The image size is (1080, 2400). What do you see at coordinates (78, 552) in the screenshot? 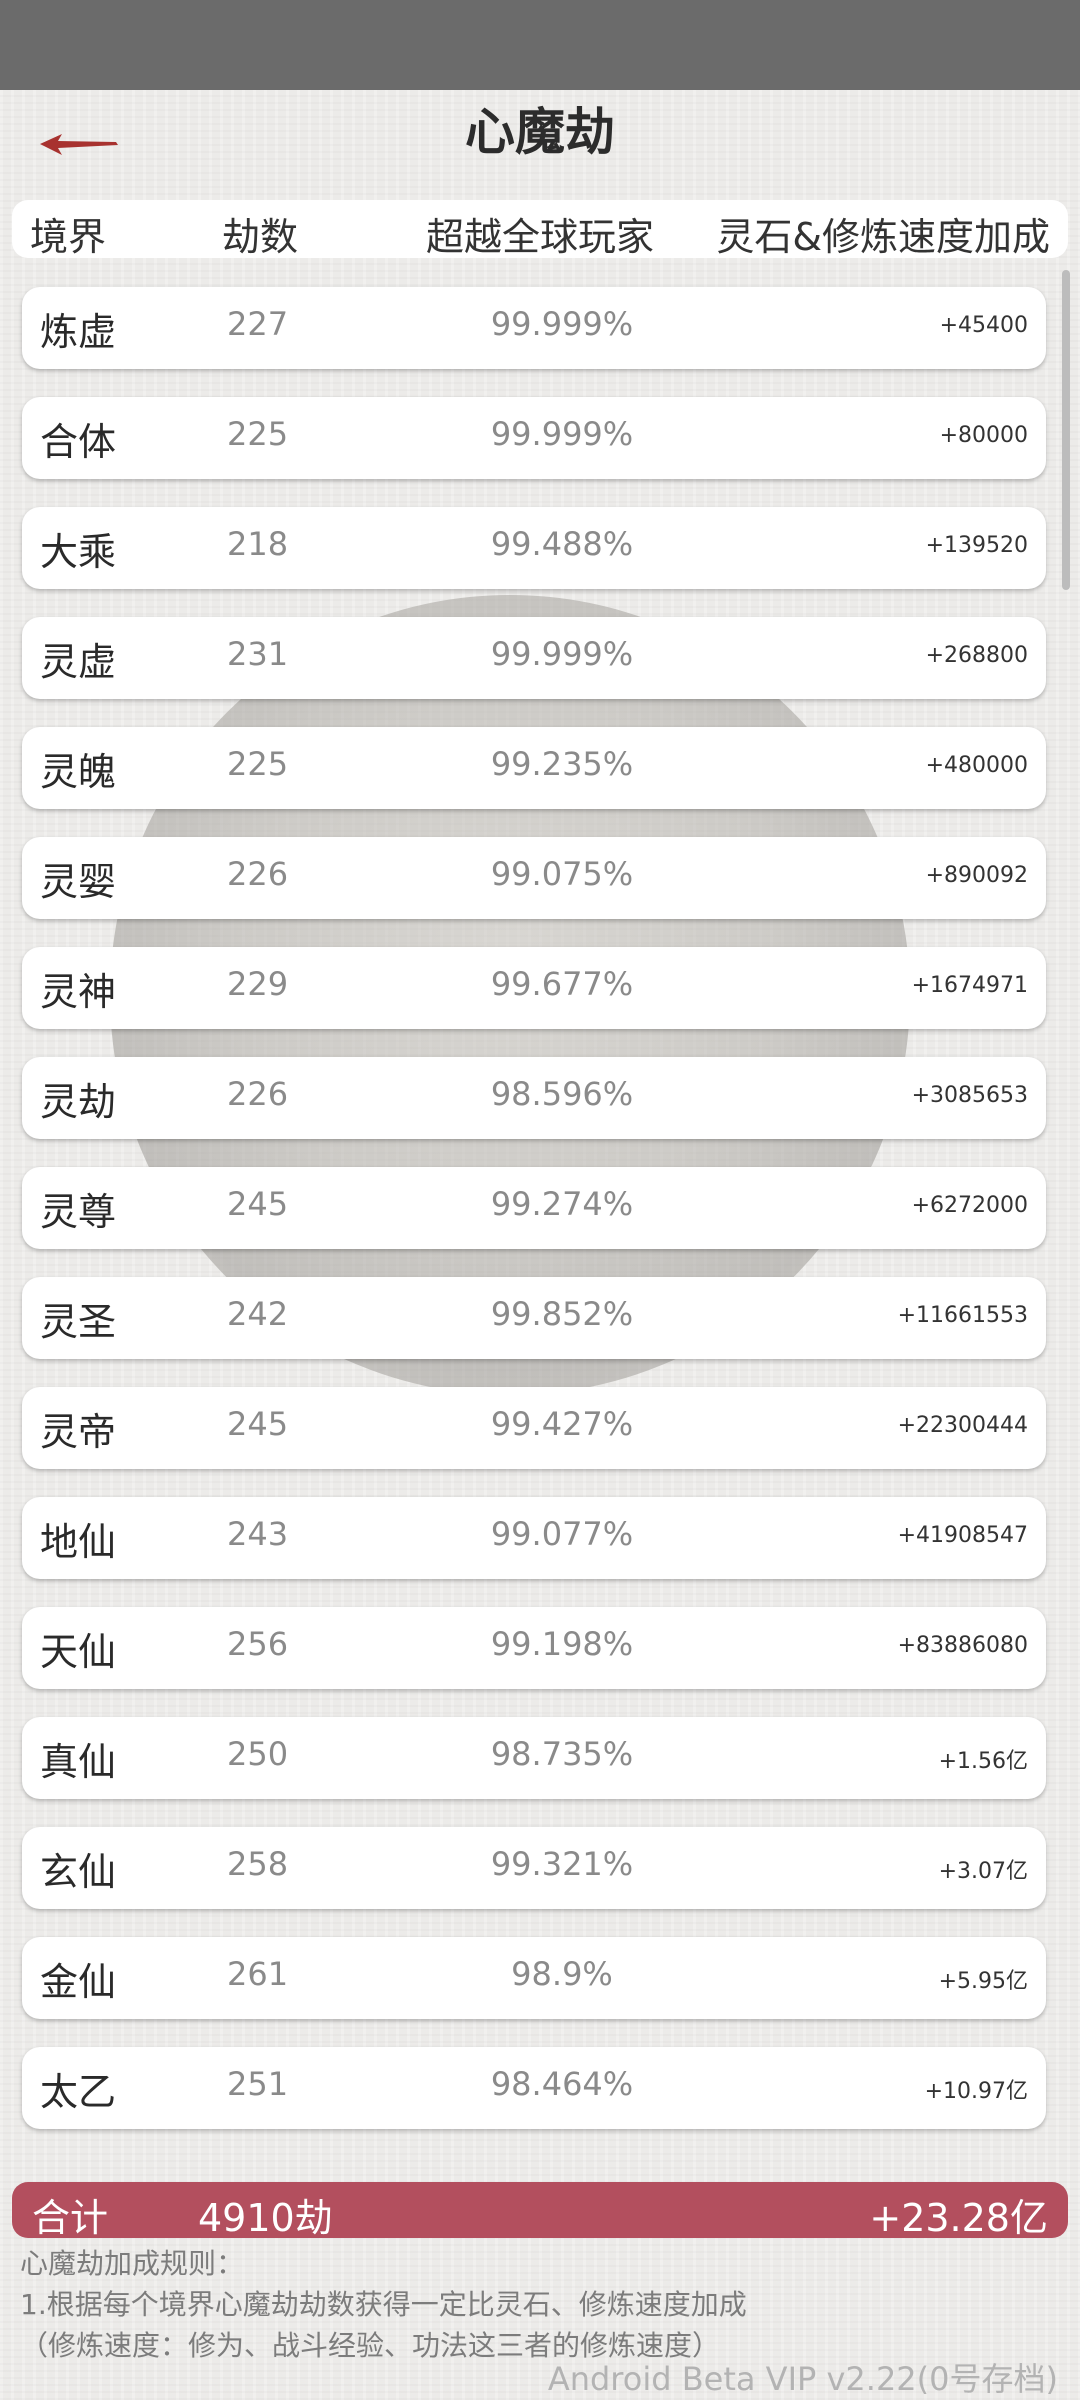
I see `realm-cell: 大乘` at bounding box center [78, 552].